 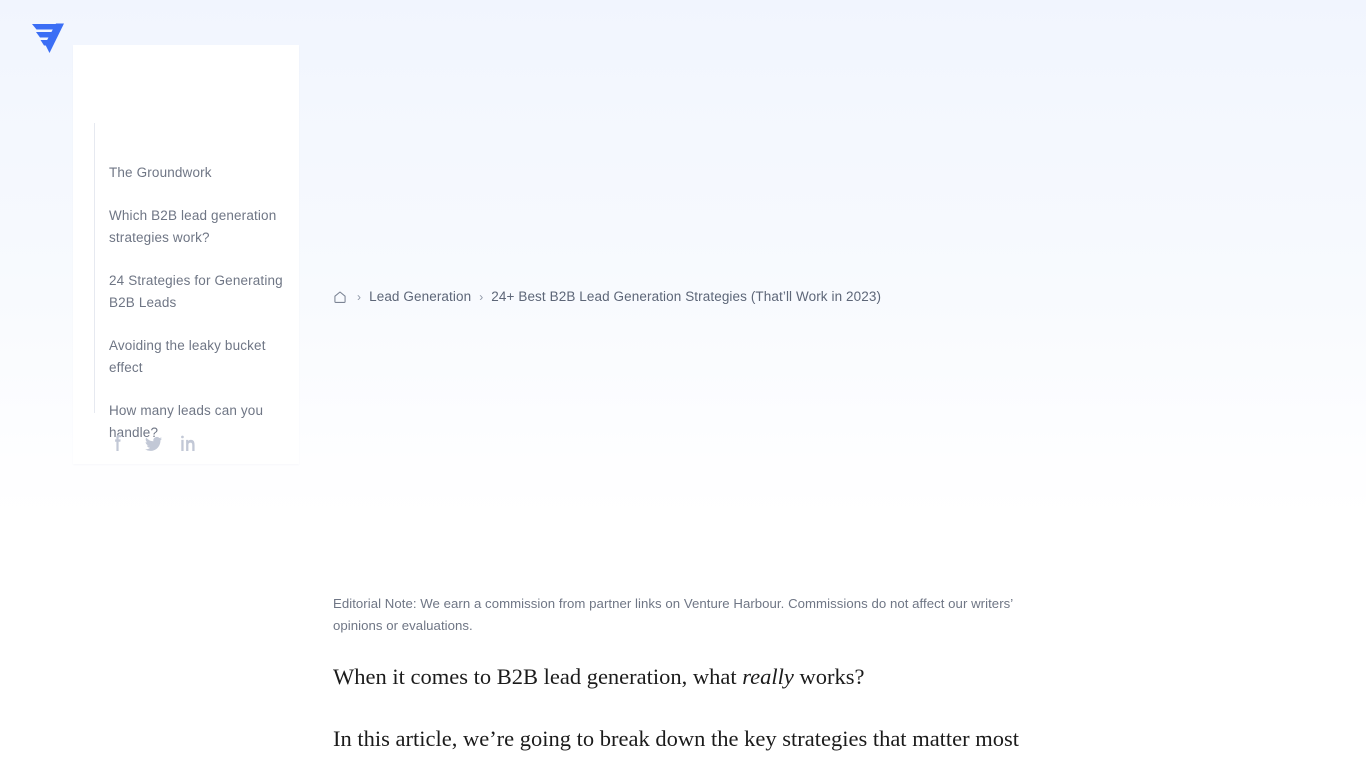 I want to click on breadcrumb-item-lead-generation: Lead Generation, so click(x=420, y=297).